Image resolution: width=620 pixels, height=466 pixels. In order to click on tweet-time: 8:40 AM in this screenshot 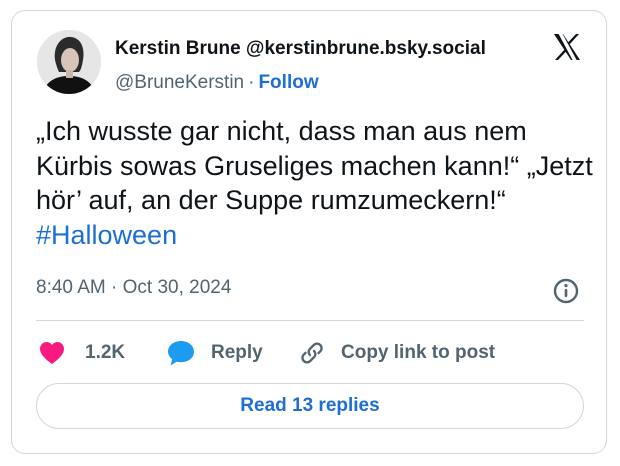, I will do `click(71, 287)`.